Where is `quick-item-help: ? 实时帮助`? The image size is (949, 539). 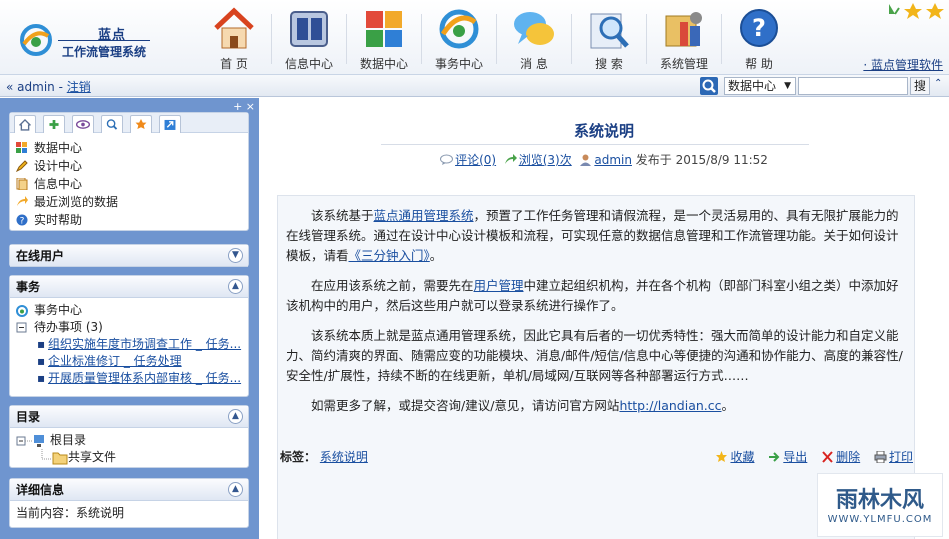
quick-item-help: ? 实时帮助 is located at coordinates (67, 220).